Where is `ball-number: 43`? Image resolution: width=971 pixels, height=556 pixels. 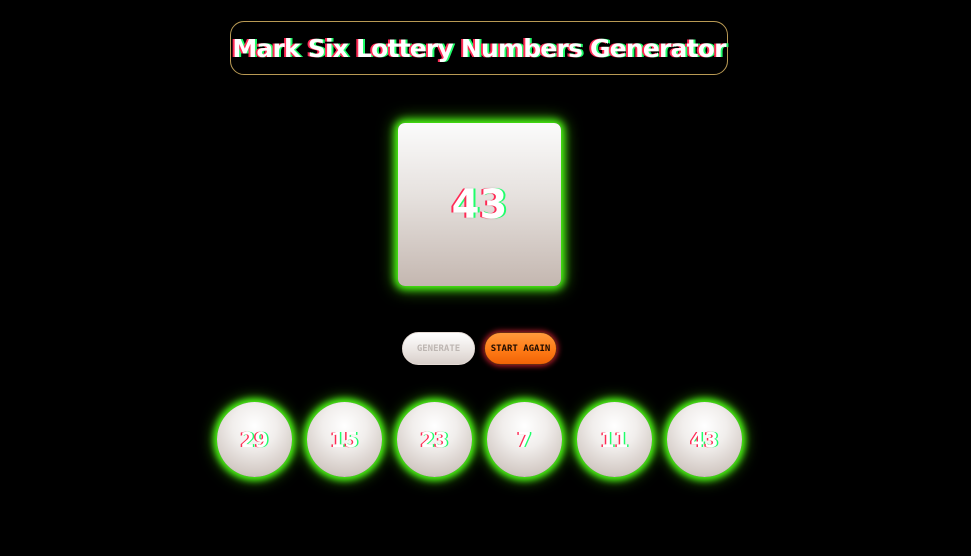
ball-number: 43 is located at coordinates (704, 439).